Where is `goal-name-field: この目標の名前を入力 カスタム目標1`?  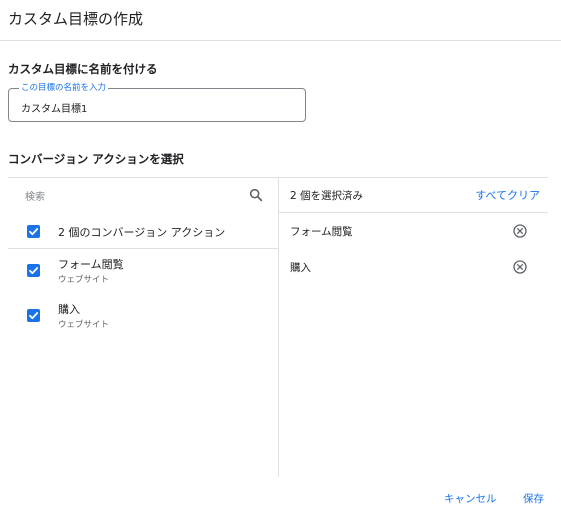
goal-name-field: この目標の名前を入力 カスタム目標1 is located at coordinates (157, 102).